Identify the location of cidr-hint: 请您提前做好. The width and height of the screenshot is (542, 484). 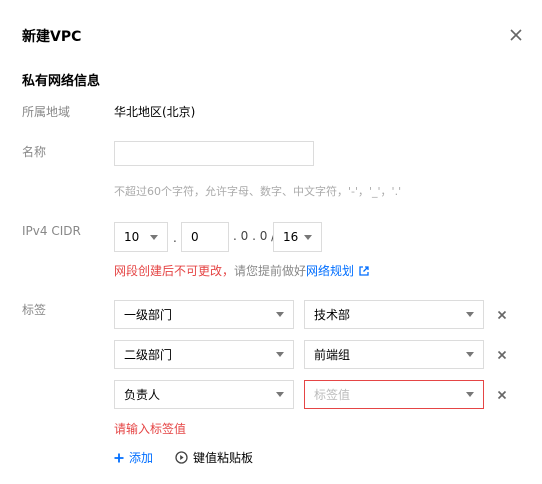
(270, 271).